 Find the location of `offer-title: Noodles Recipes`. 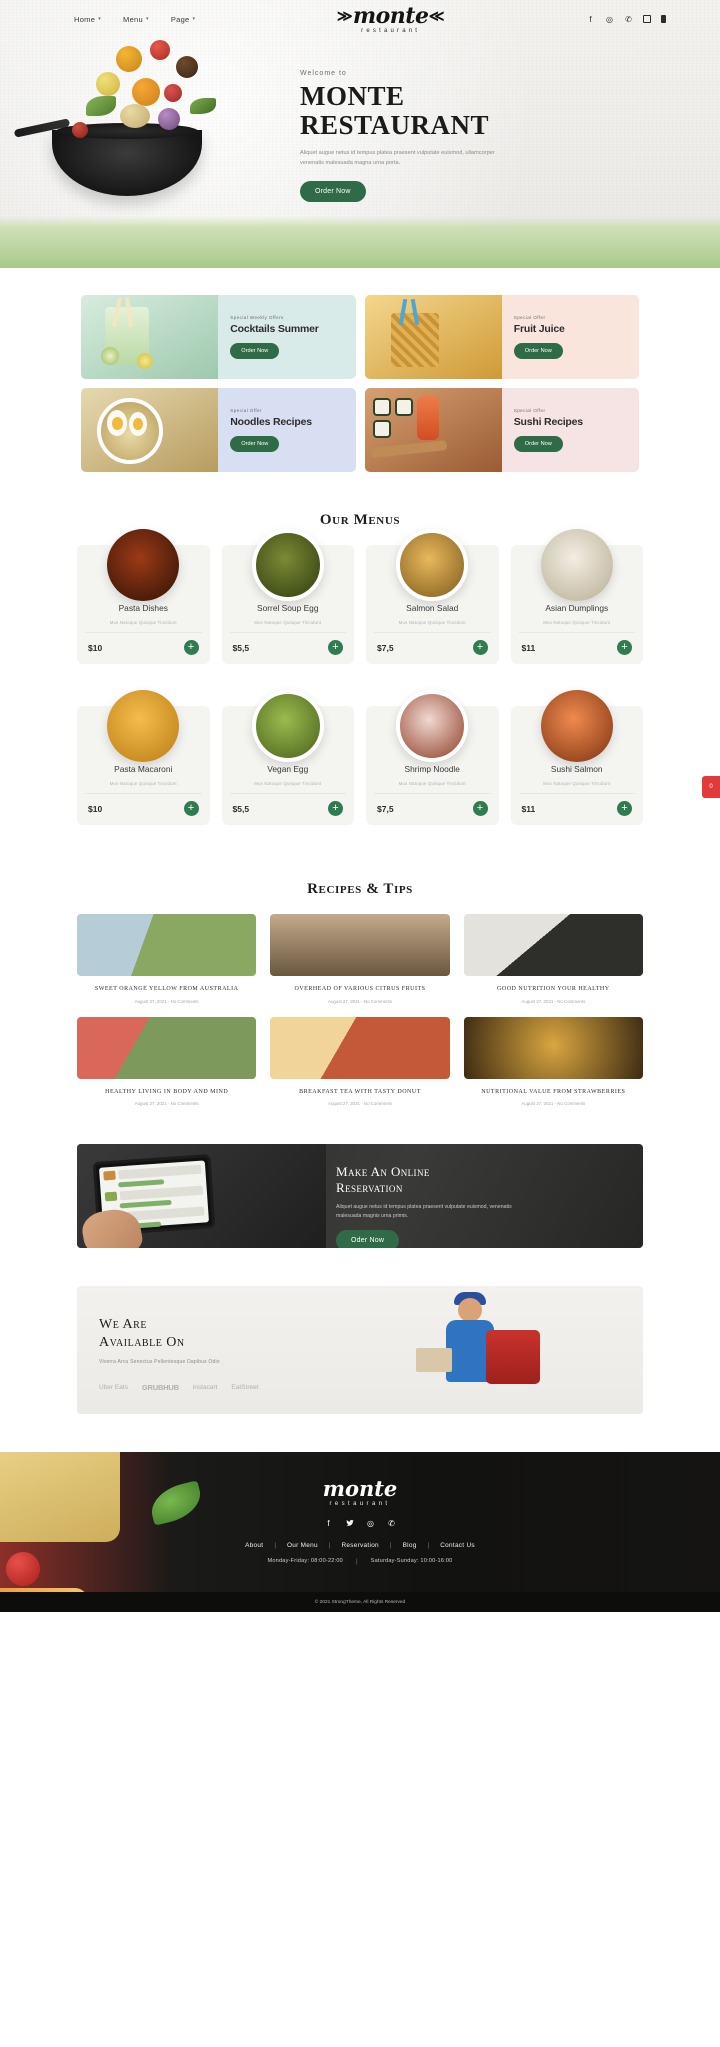

offer-title: Noodles Recipes is located at coordinates (271, 422).